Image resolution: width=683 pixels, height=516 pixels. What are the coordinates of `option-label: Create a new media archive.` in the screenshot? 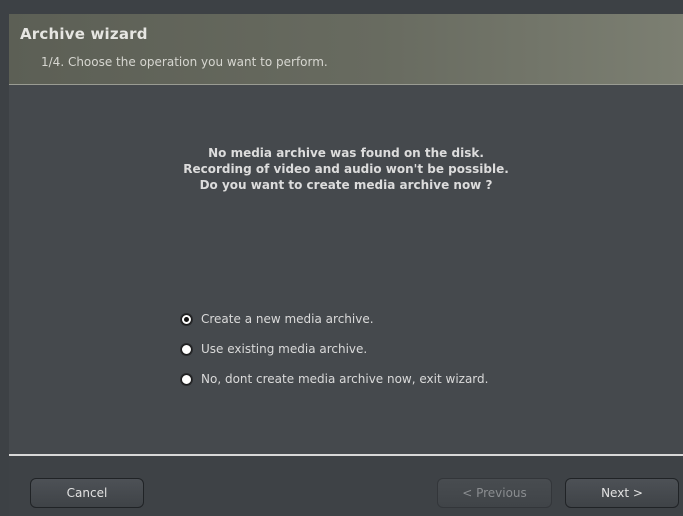 It's located at (287, 319).